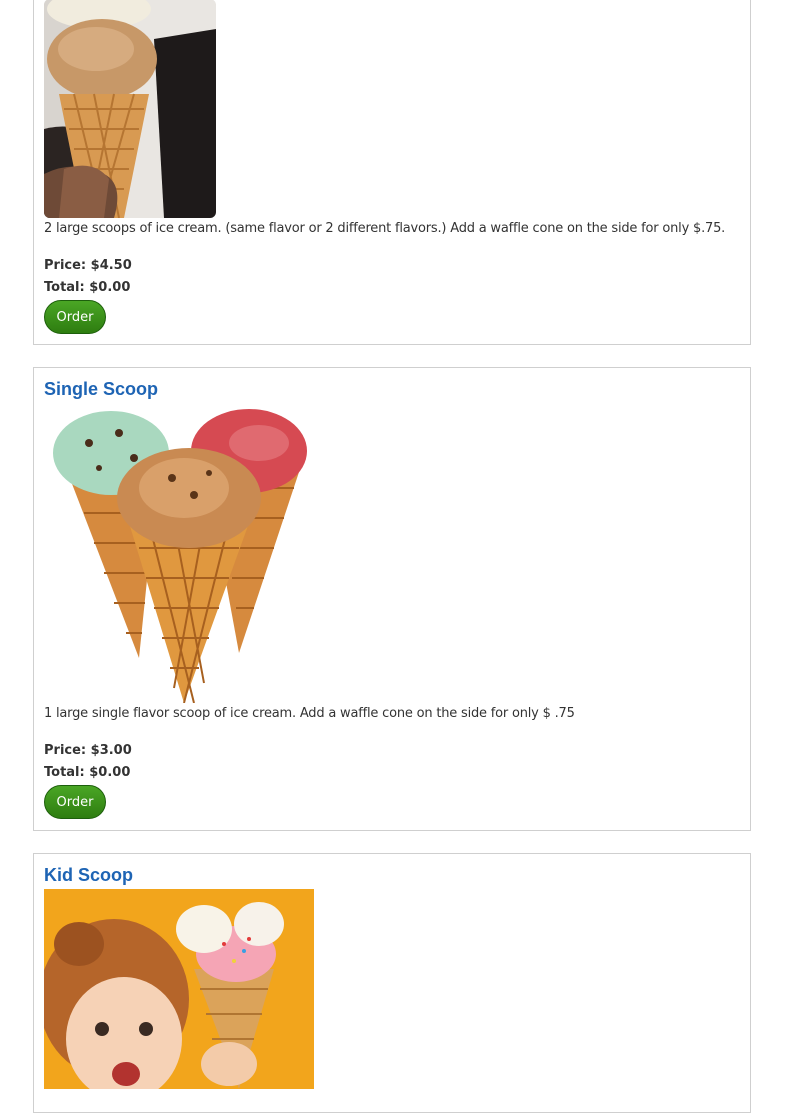 The height and width of the screenshot is (1113, 785). Describe the element at coordinates (101, 389) in the screenshot. I see `product-title: Single Scoop` at that location.